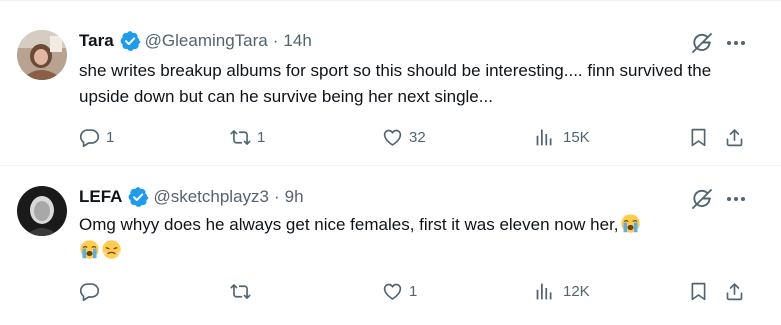 The width and height of the screenshot is (781, 325). I want to click on timestamp: 14h, so click(297, 41).